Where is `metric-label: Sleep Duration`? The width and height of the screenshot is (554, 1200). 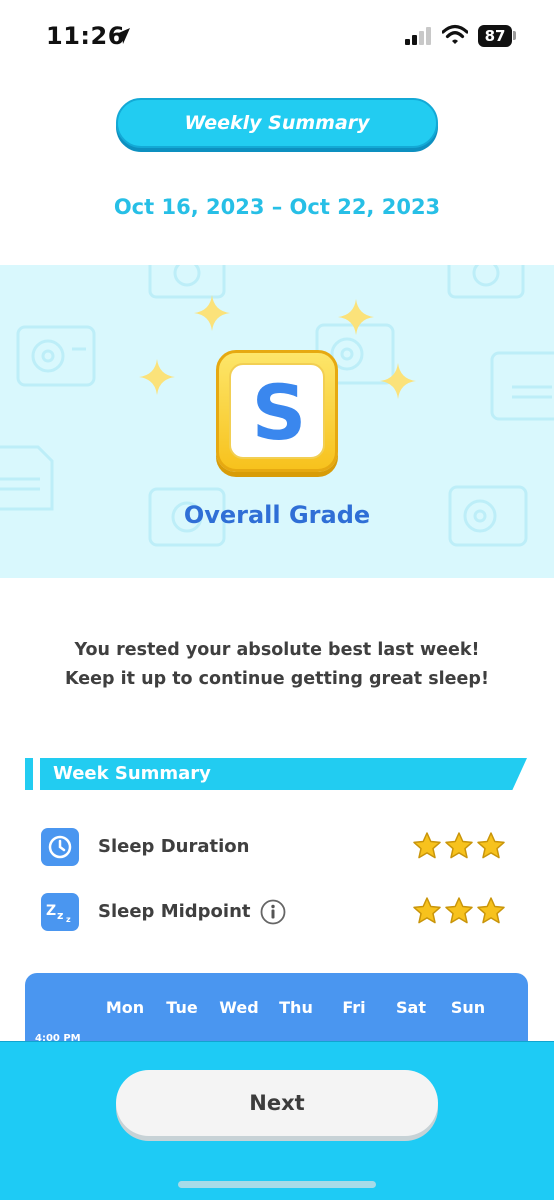 metric-label: Sleep Duration is located at coordinates (174, 846).